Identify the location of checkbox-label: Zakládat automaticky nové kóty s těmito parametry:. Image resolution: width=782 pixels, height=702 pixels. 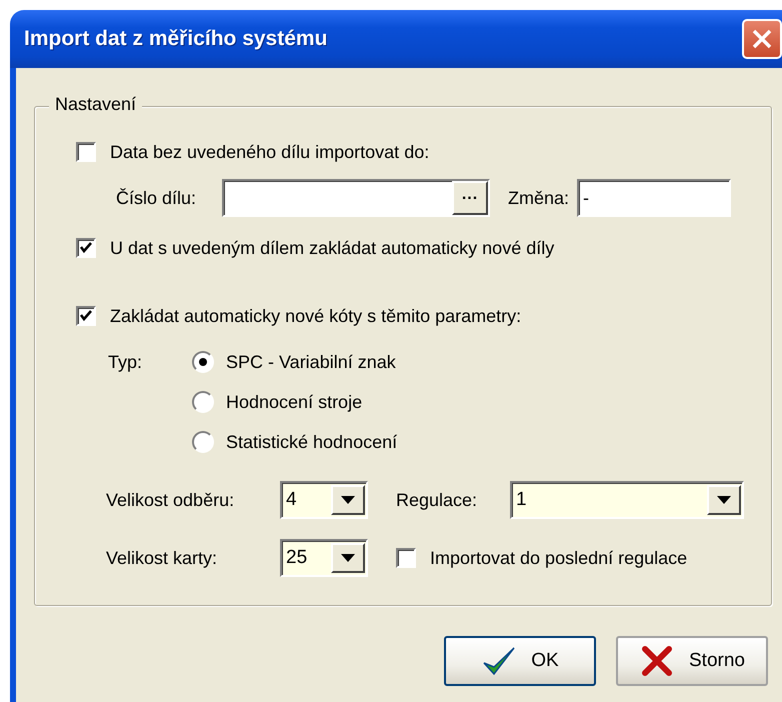
(316, 316).